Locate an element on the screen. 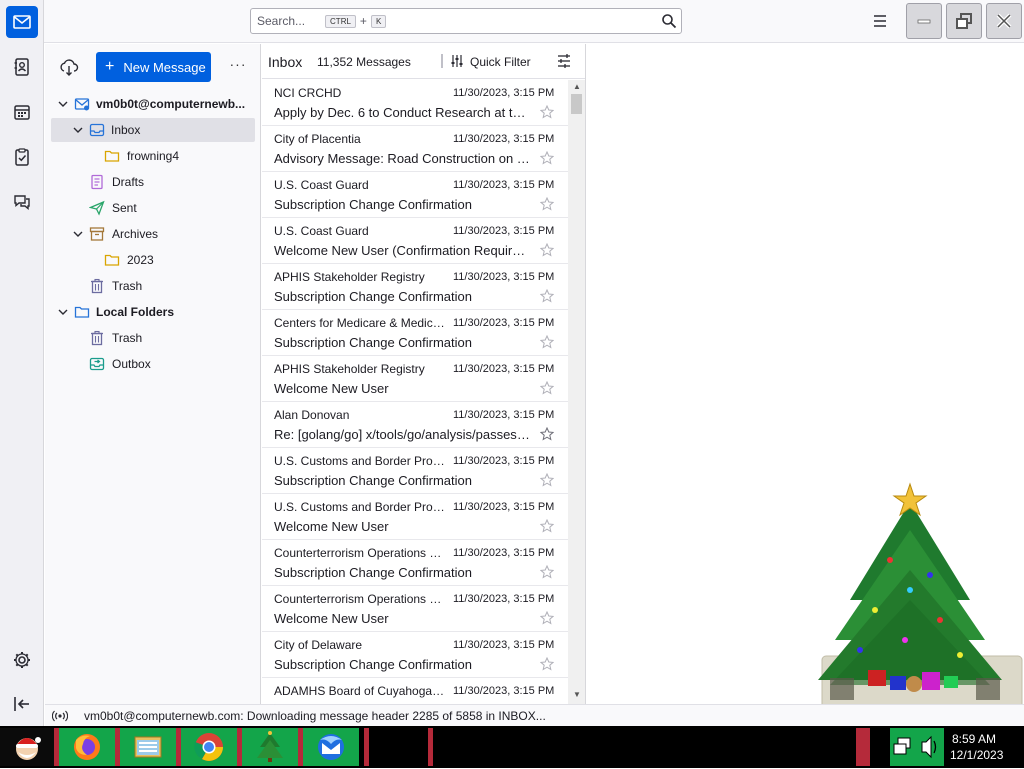  new-message-button: + New Message is located at coordinates (153, 67).